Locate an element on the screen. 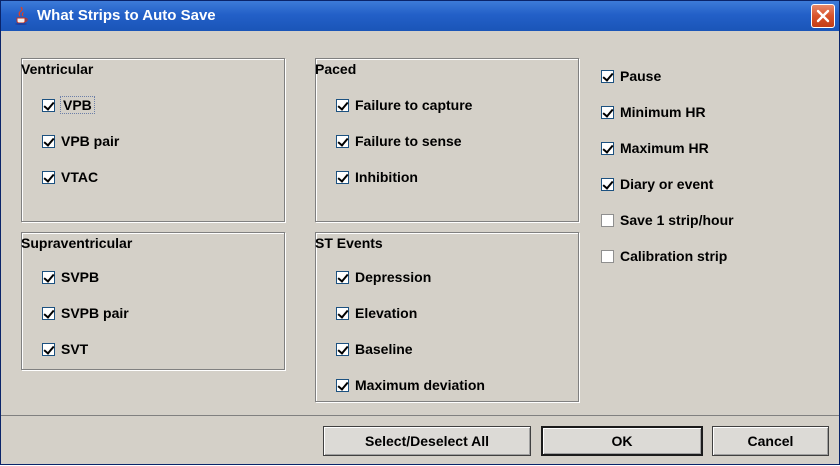  checkbox-maximum-hr: Maximum HR is located at coordinates (655, 148).